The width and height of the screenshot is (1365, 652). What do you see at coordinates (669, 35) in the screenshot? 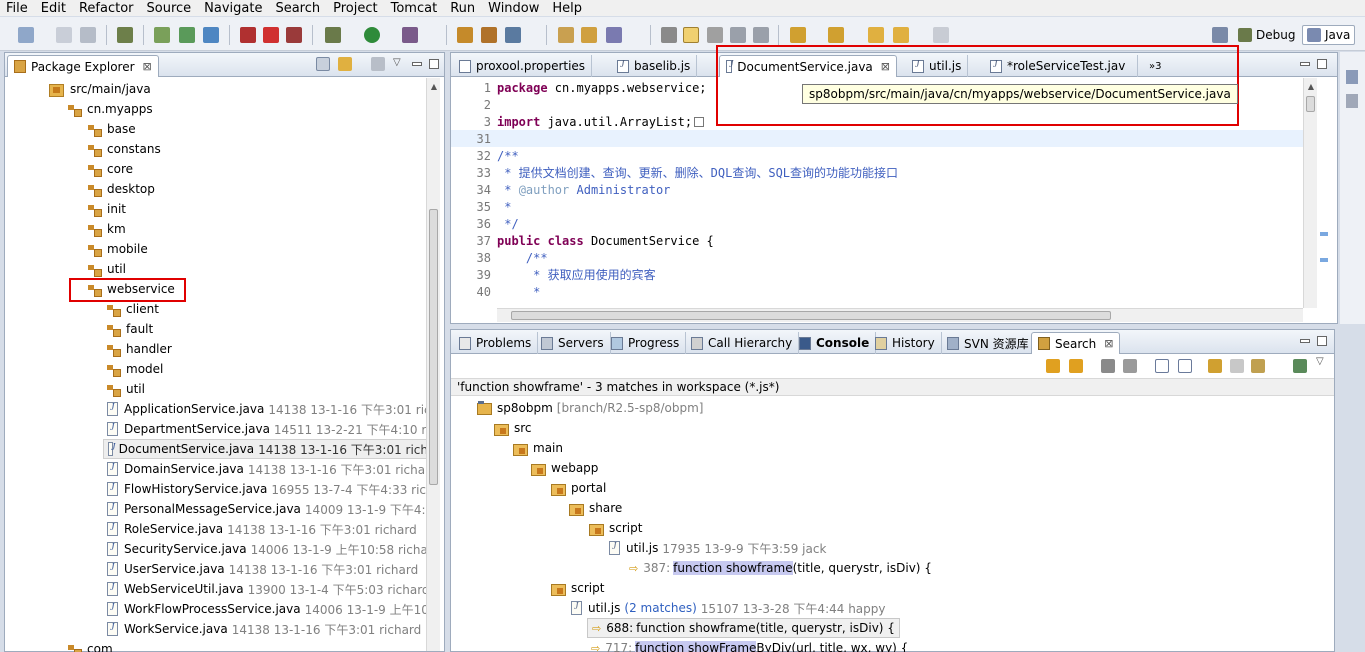
I see `toggle-mark-icon` at bounding box center [669, 35].